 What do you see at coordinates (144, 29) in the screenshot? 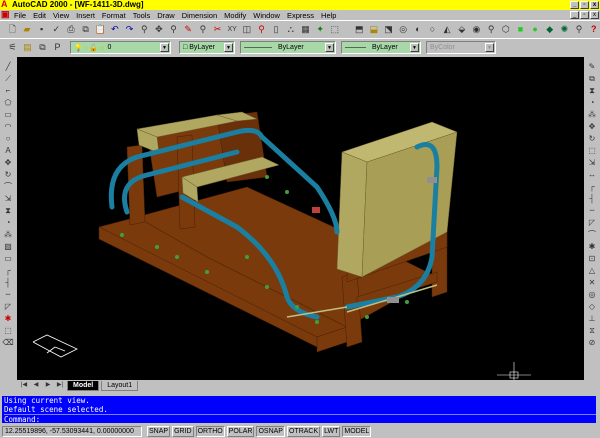
I see `zoom-realtime-icon: ⚲` at bounding box center [144, 29].